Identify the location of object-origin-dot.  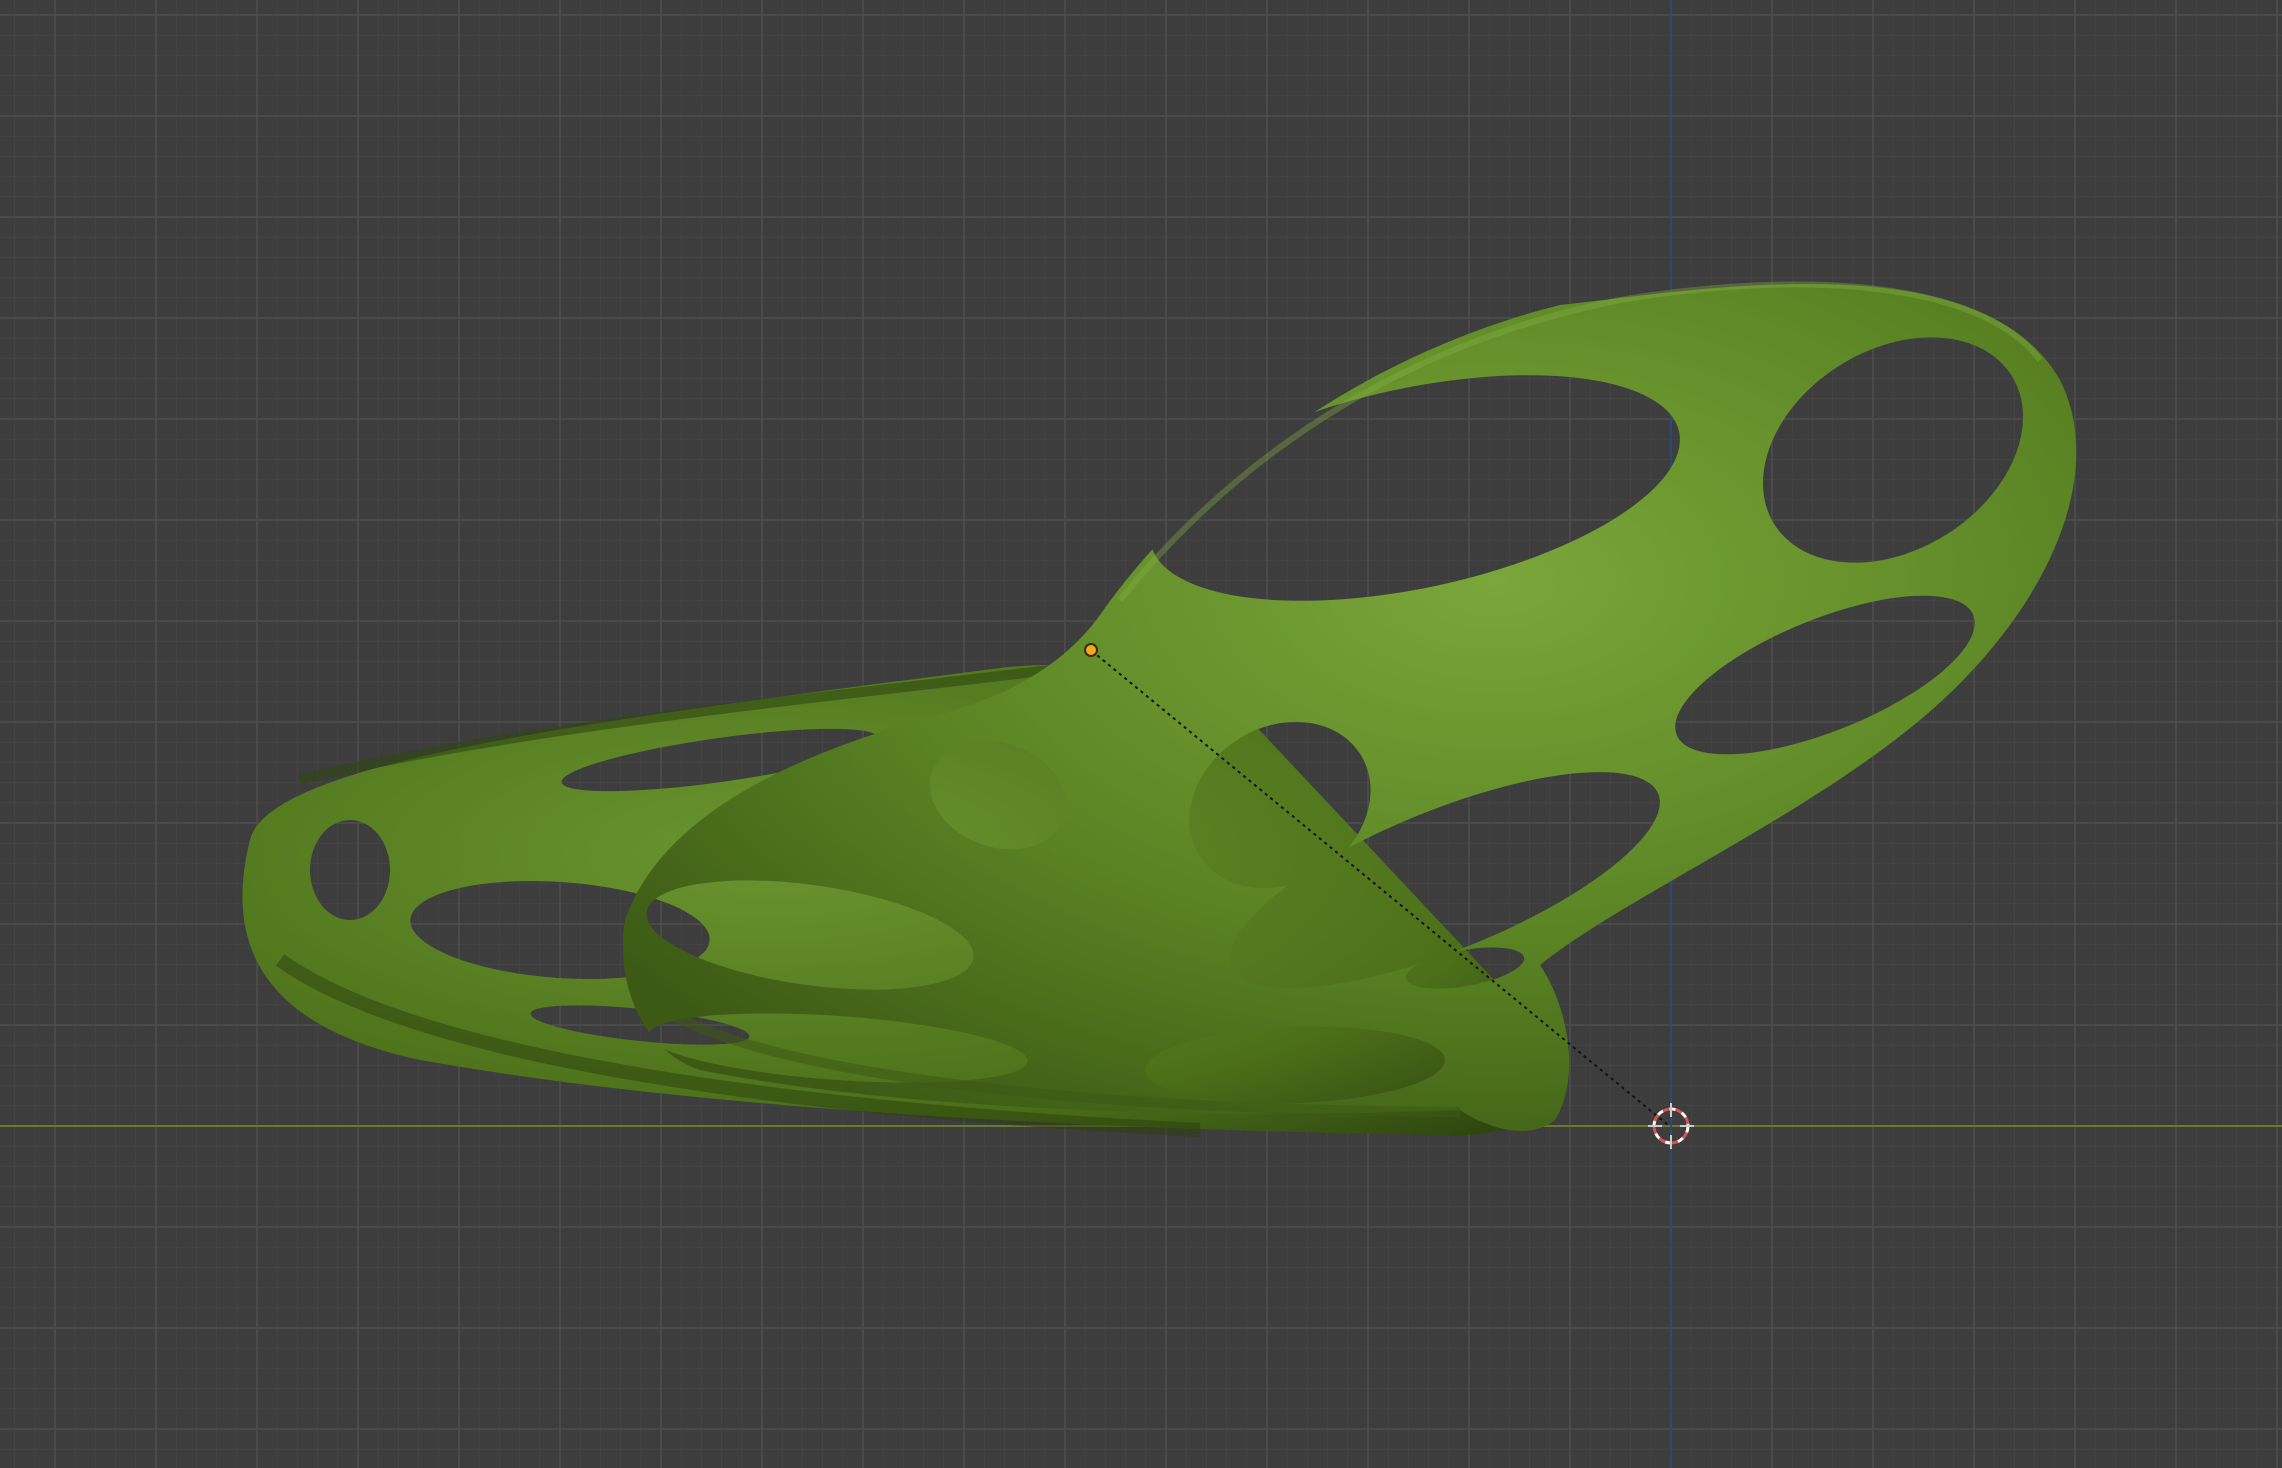
(1091, 650).